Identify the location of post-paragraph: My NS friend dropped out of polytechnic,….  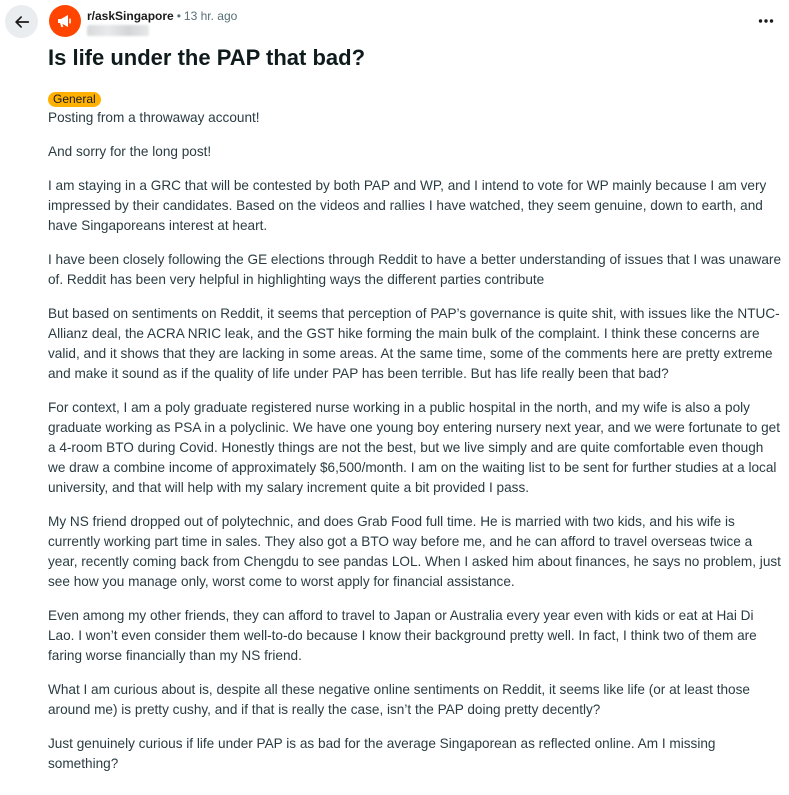
(414, 551).